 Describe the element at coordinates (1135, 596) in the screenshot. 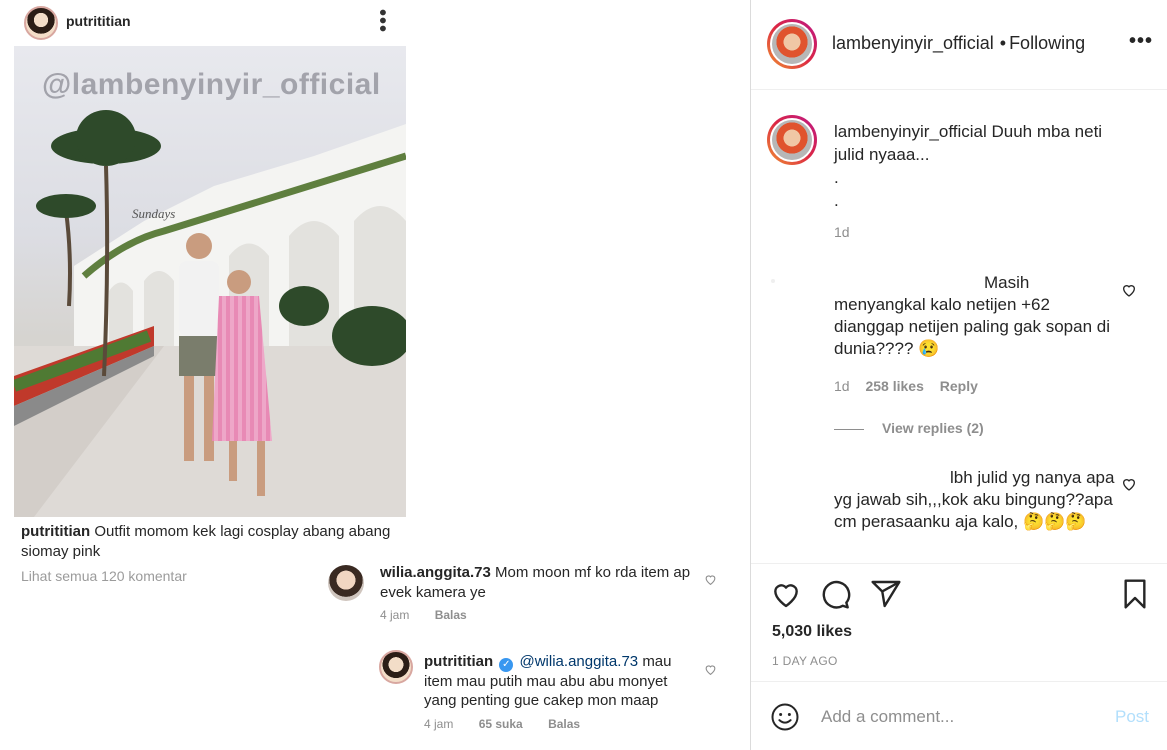

I see `bookmark-icon` at that location.